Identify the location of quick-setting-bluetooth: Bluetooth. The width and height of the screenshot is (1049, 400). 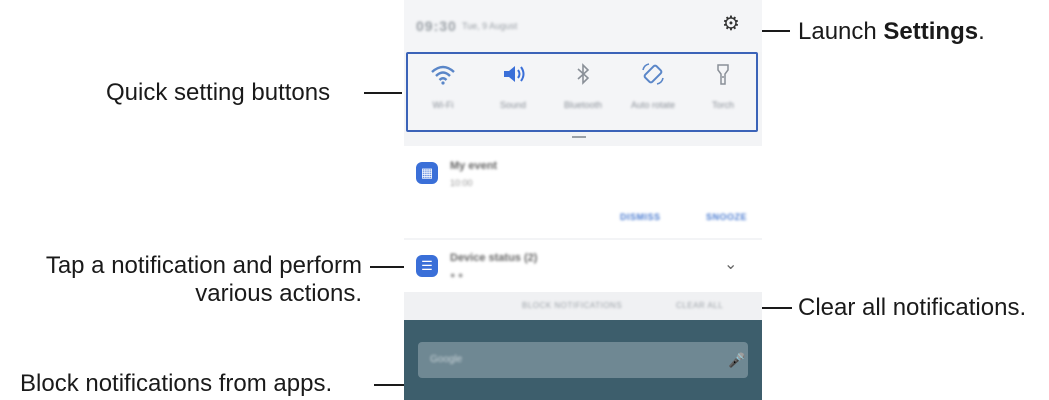
(583, 92).